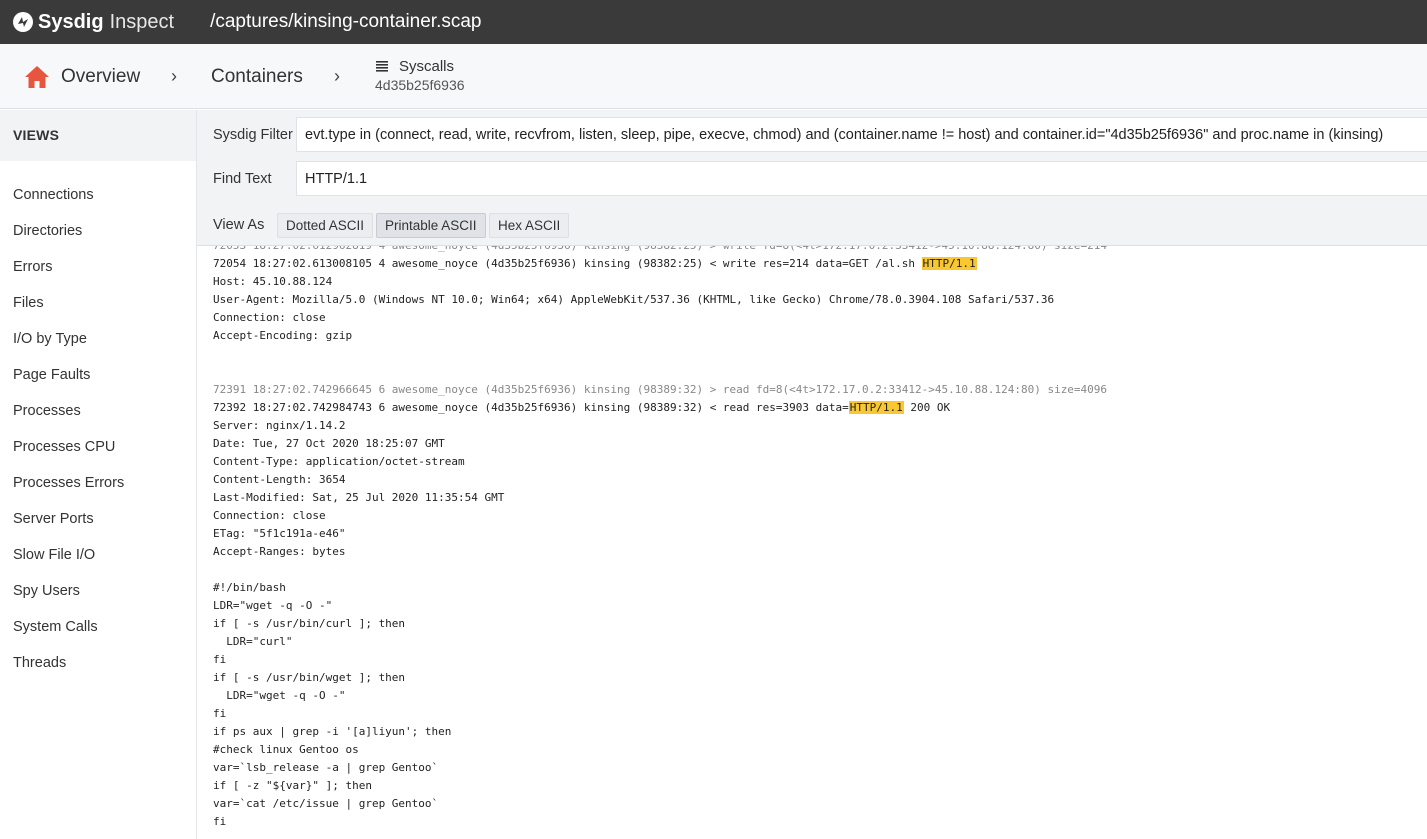  I want to click on output-line: Server: nginx/1.14.2, so click(279, 425).